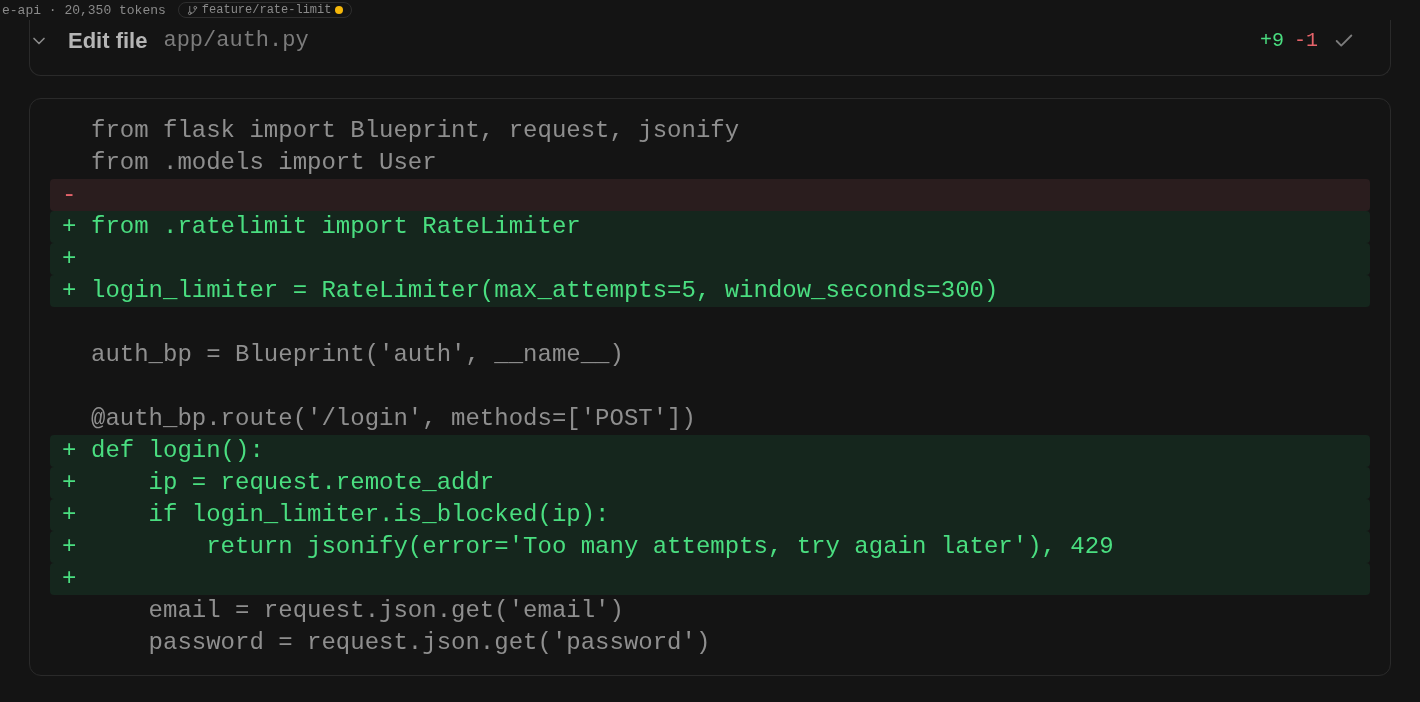 The image size is (1420, 702). Describe the element at coordinates (192, 10) in the screenshot. I see `branch-icon` at that location.